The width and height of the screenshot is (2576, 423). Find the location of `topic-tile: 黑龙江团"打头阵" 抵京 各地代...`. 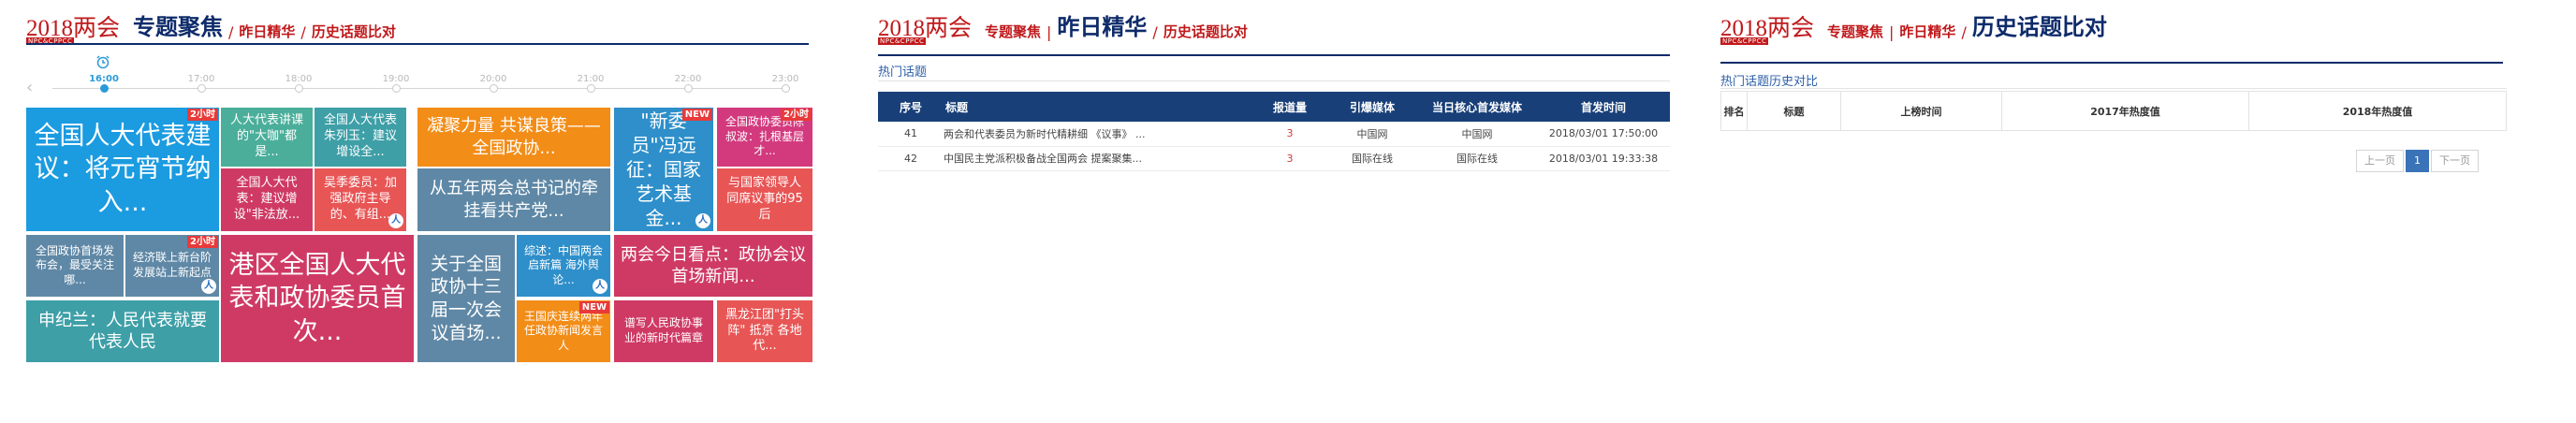

topic-tile: 黑龙江团"打头阵" 抵京 各地代... is located at coordinates (764, 331).